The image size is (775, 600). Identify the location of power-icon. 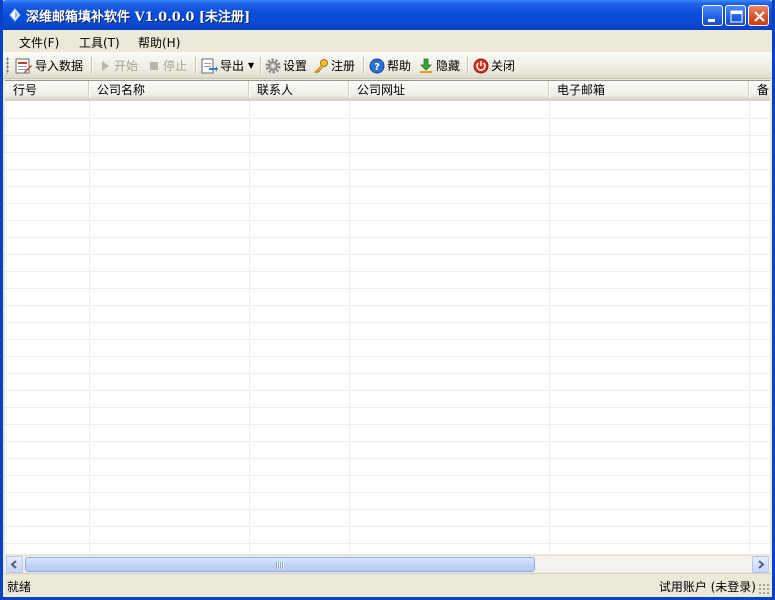
(481, 65).